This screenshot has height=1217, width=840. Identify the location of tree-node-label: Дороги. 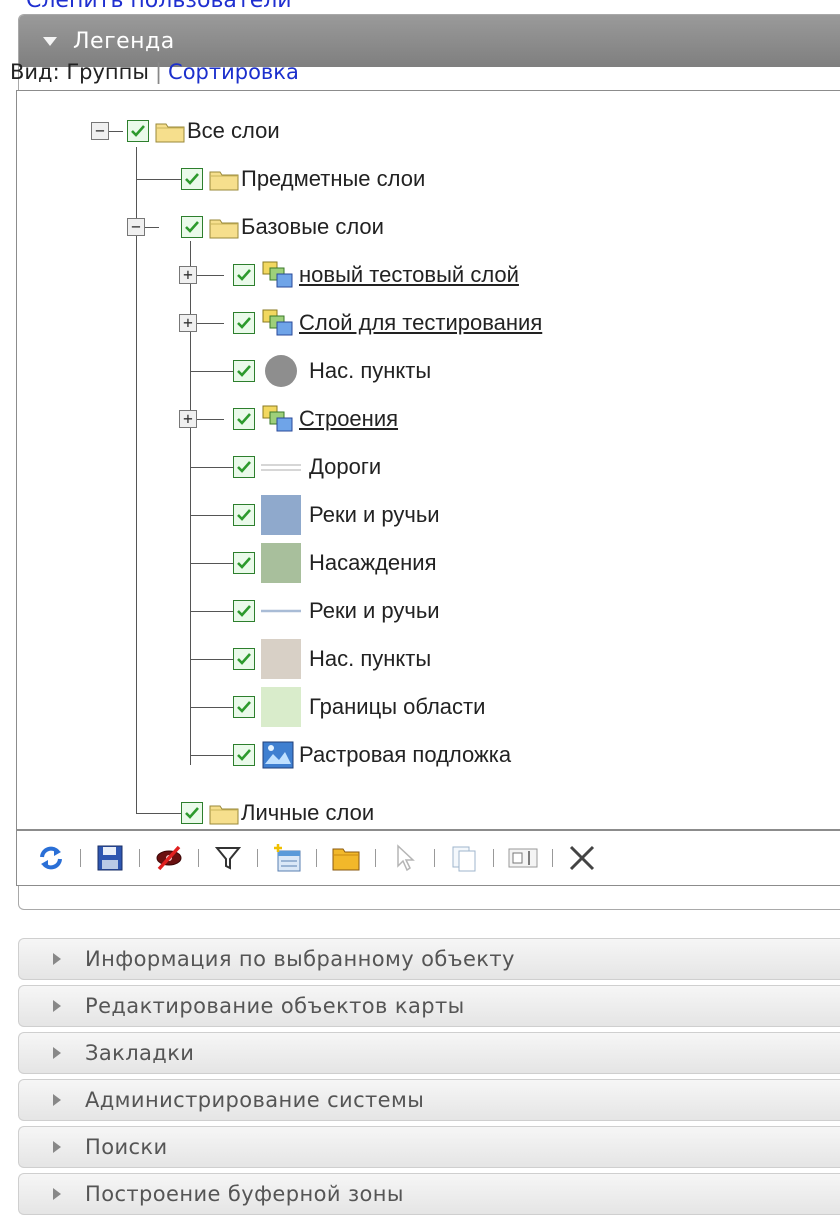
(345, 466).